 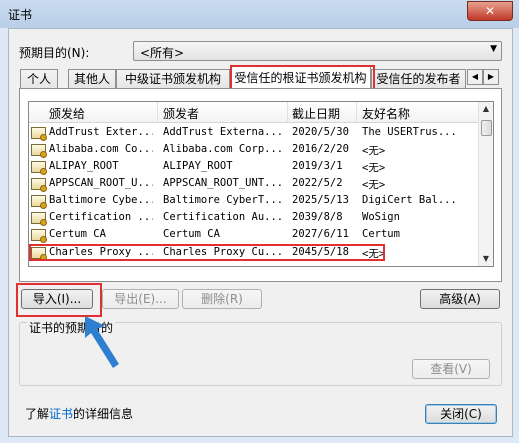 What do you see at coordinates (259, 14) in the screenshot?
I see `title-bar: 证书 ✕` at bounding box center [259, 14].